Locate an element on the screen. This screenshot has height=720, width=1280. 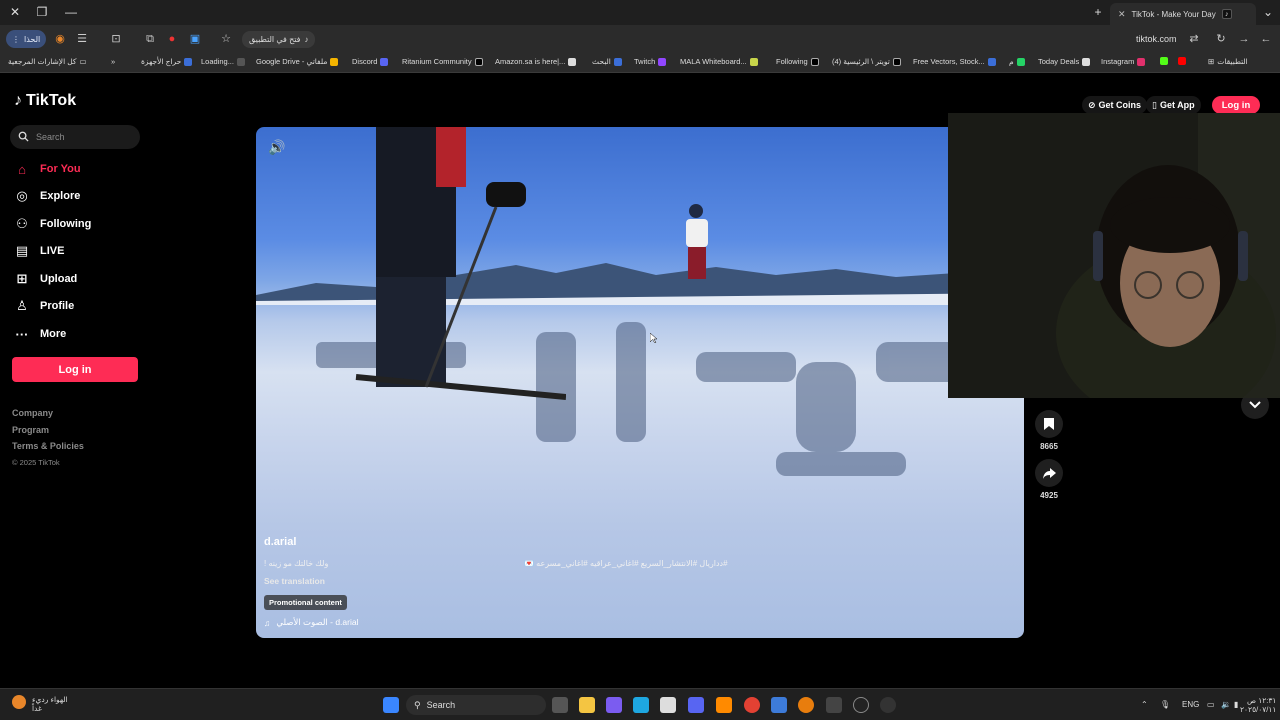
get-coins-label: Get Coins is located at coordinates (1120, 105).